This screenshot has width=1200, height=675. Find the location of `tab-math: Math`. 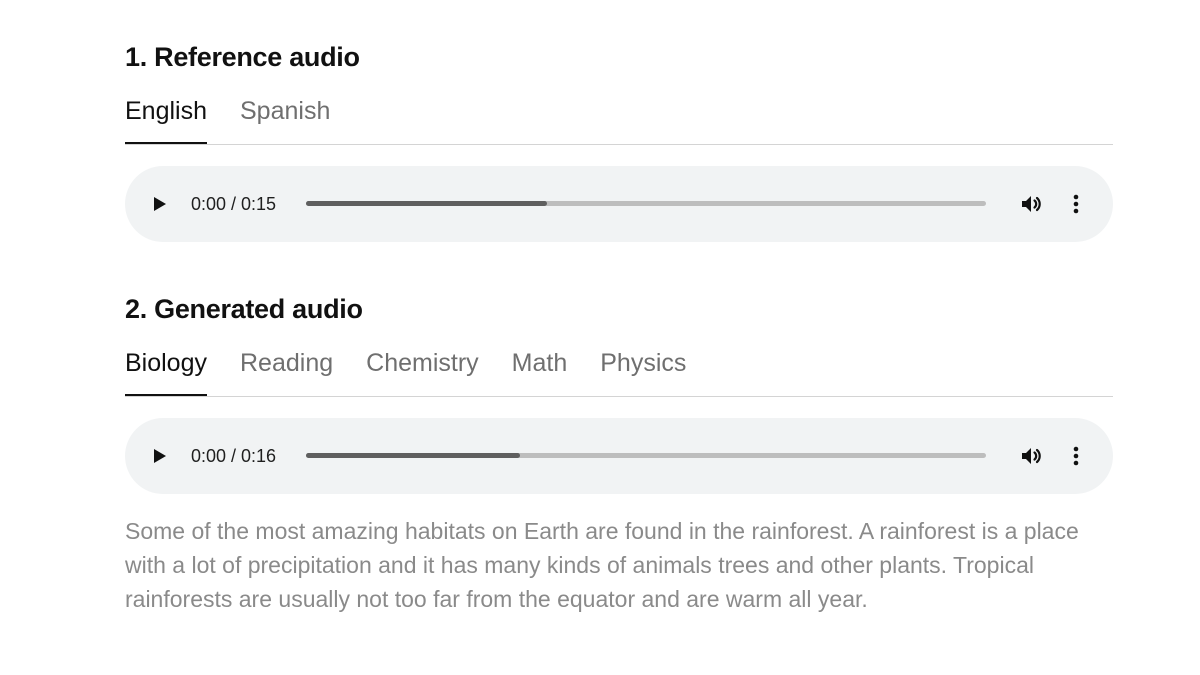

tab-math: Math is located at coordinates (540, 371).